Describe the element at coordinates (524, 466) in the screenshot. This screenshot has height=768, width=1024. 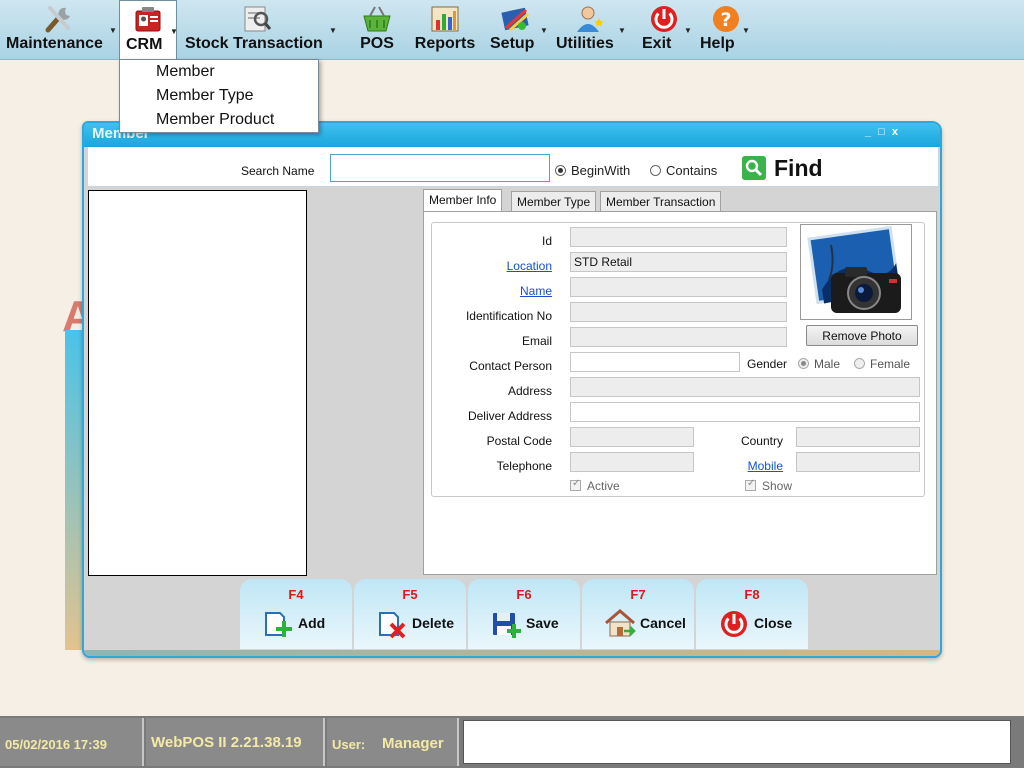
I see `telephone-label: Telephone` at that location.